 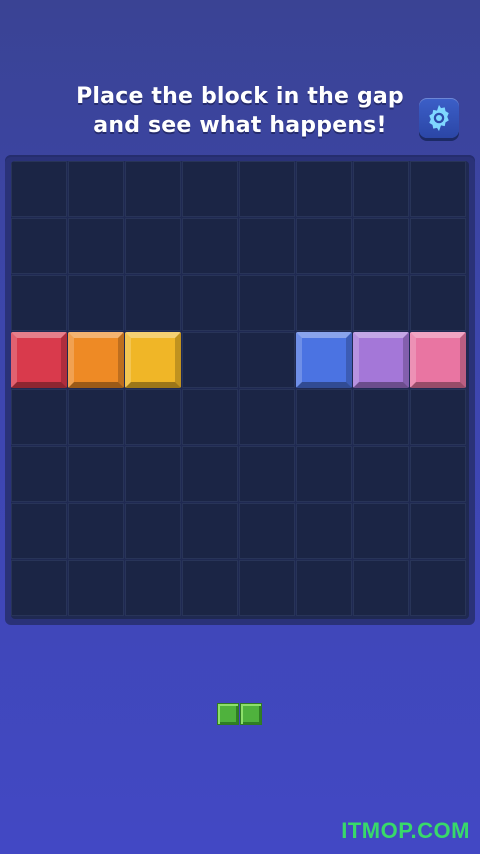 What do you see at coordinates (153, 360) in the screenshot?
I see `block-yellow` at bounding box center [153, 360].